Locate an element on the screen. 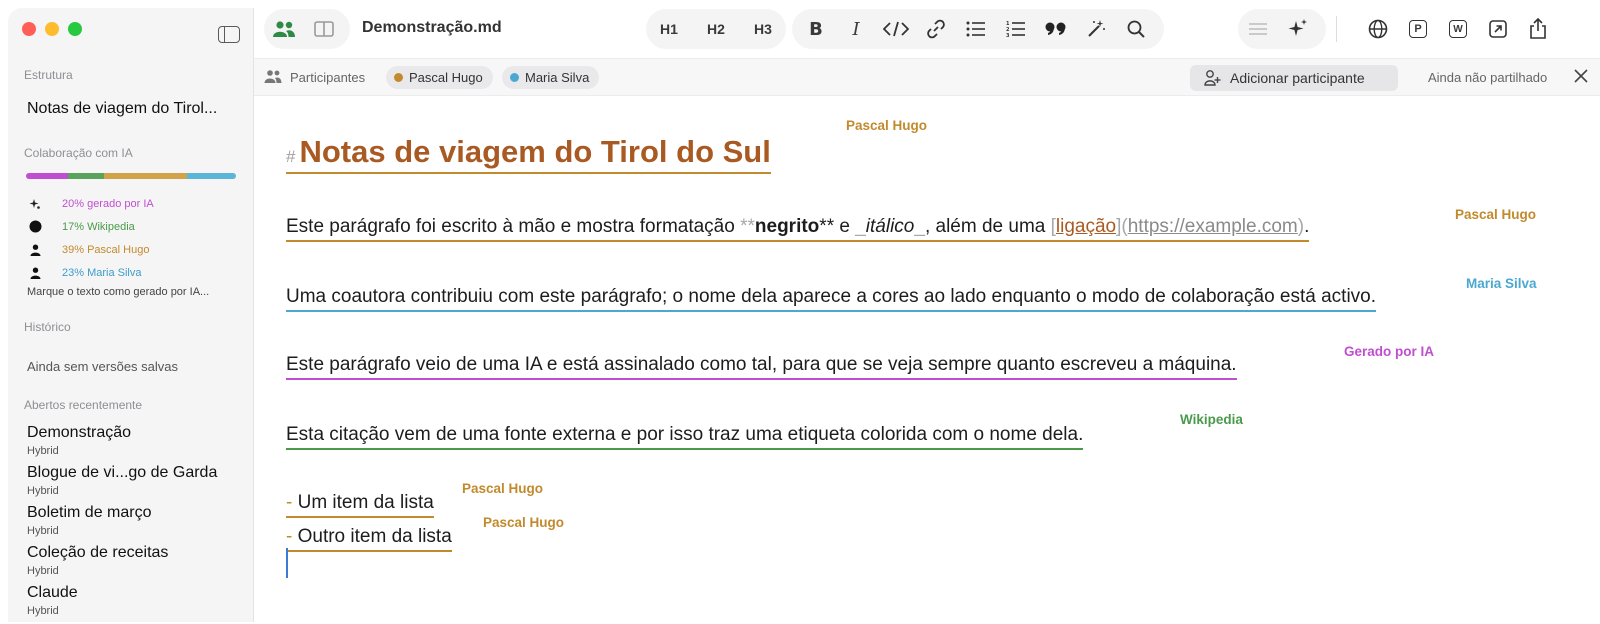 The height and width of the screenshot is (624, 1600). sidebar-toggle-icon is located at coordinates (229, 34).